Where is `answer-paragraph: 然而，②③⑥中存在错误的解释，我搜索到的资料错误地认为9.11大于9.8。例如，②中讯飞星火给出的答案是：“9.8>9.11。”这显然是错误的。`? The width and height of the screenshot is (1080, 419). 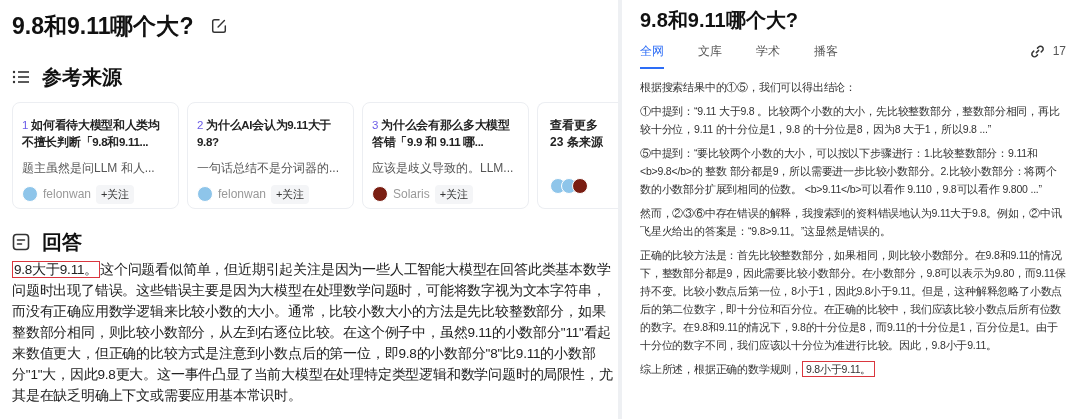
answer-paragraph: 然而，②③⑥中存在错误的解释，我搜索到的资料错误地认为9.11大于9.8。例如，②中讯飞星火给出的答案是：“9.8>9.11。”这显然是错误的。 is located at coordinates (851, 222).